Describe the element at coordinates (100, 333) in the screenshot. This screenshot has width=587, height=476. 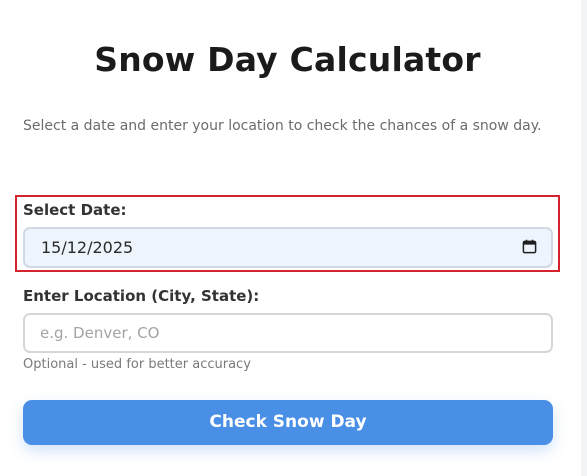
I see `location-placeholder: e.g. Denver, CO` at that location.